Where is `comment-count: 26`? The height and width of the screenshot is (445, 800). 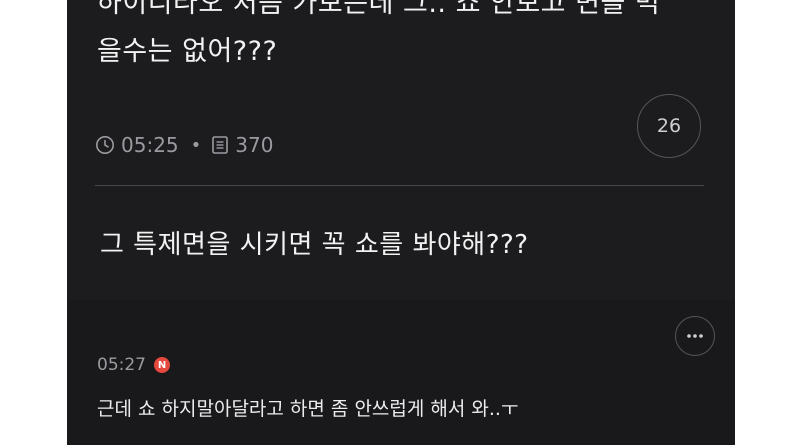 comment-count: 26 is located at coordinates (669, 126).